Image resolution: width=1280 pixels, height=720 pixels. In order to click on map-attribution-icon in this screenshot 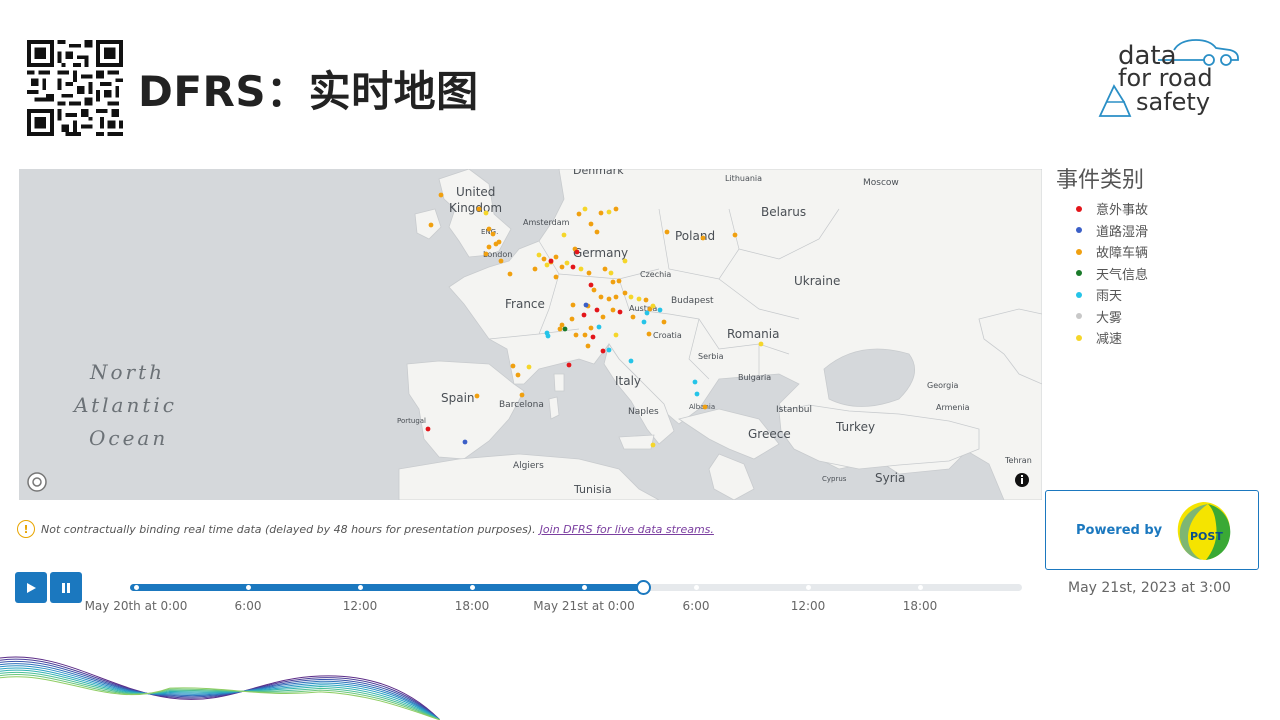, I will do `click(37, 482)`.